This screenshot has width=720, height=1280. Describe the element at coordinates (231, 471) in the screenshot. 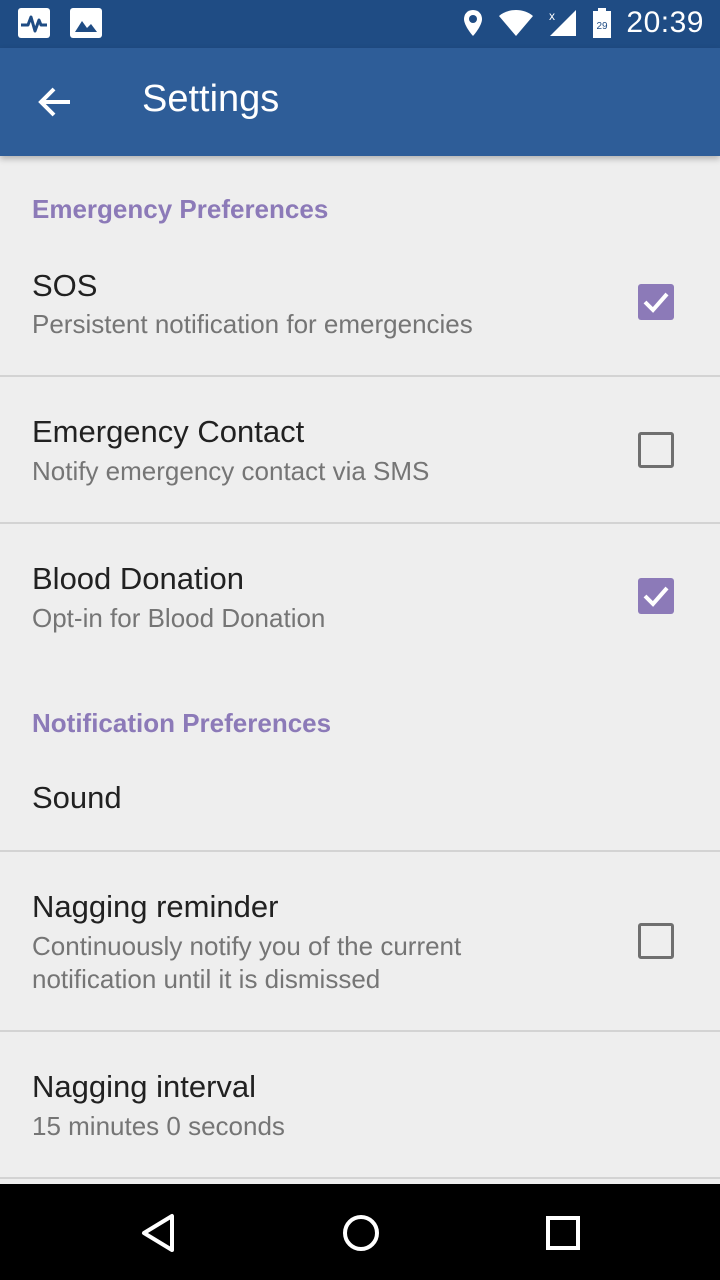

I see `setting-summary: Notify emergency contact via SMS` at that location.